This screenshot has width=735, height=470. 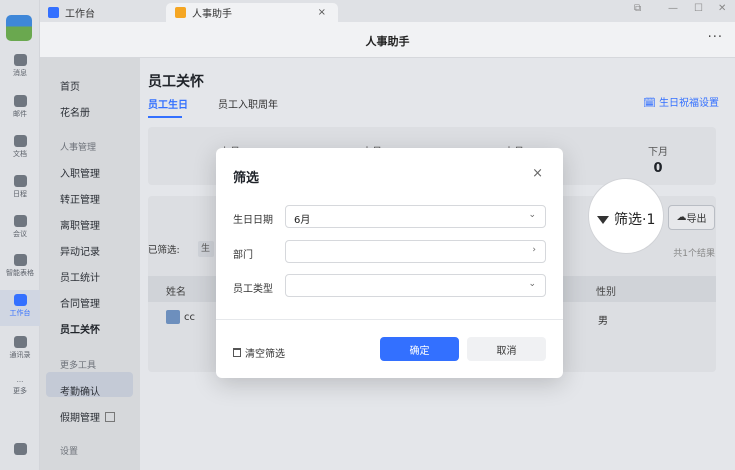 What do you see at coordinates (69, 450) in the screenshot?
I see `sidebar-item-settings: 设置` at bounding box center [69, 450].